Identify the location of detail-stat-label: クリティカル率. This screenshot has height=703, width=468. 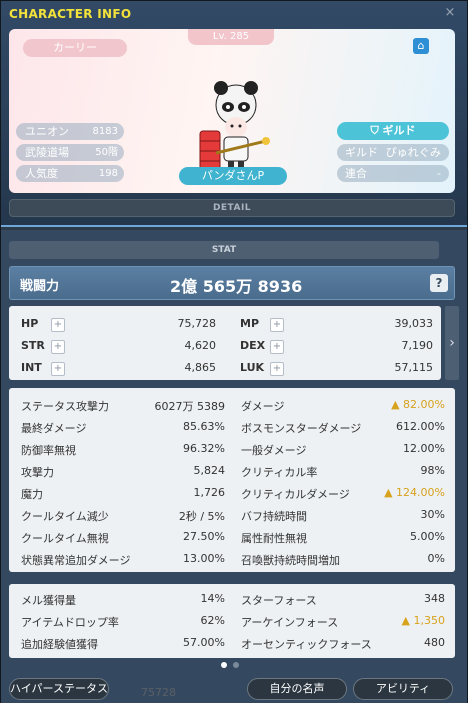
(279, 472).